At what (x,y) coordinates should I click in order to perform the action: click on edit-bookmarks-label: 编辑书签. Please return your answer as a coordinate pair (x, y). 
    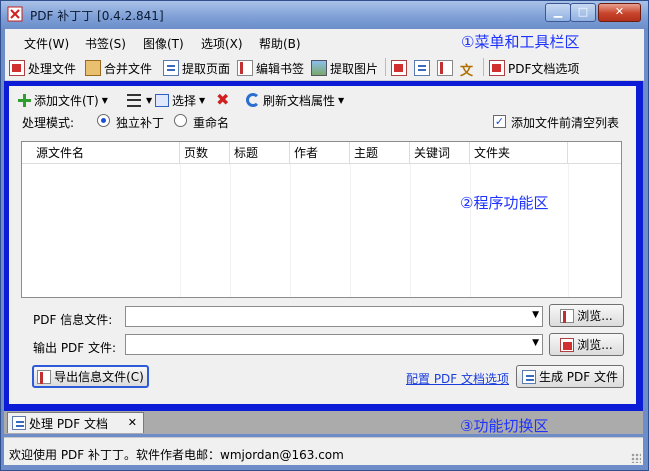
    Looking at the image, I should click on (280, 68).